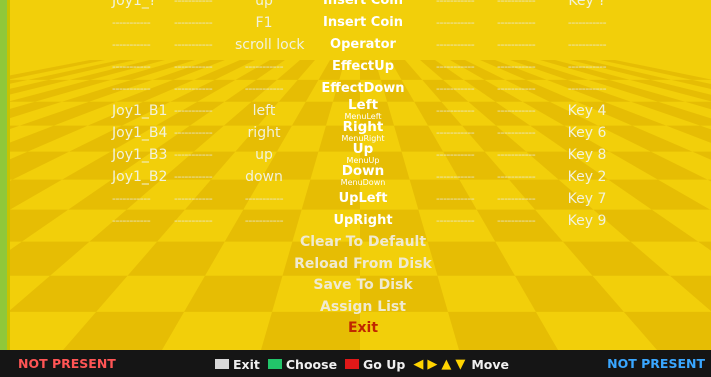  Describe the element at coordinates (67, 363) in the screenshot. I see `player1-status: NOT PRESENT` at that location.